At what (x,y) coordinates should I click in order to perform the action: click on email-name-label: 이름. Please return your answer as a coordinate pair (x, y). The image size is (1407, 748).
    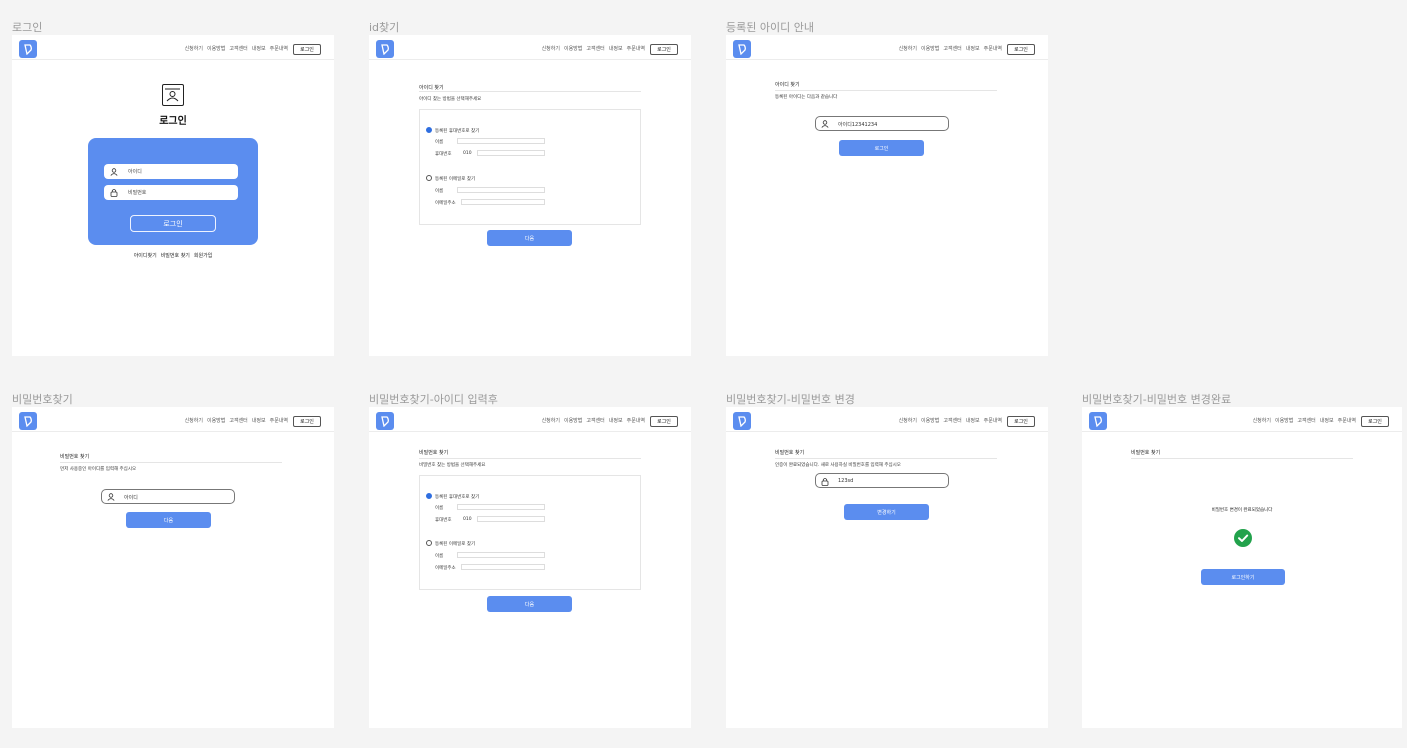
    Looking at the image, I should click on (439, 556).